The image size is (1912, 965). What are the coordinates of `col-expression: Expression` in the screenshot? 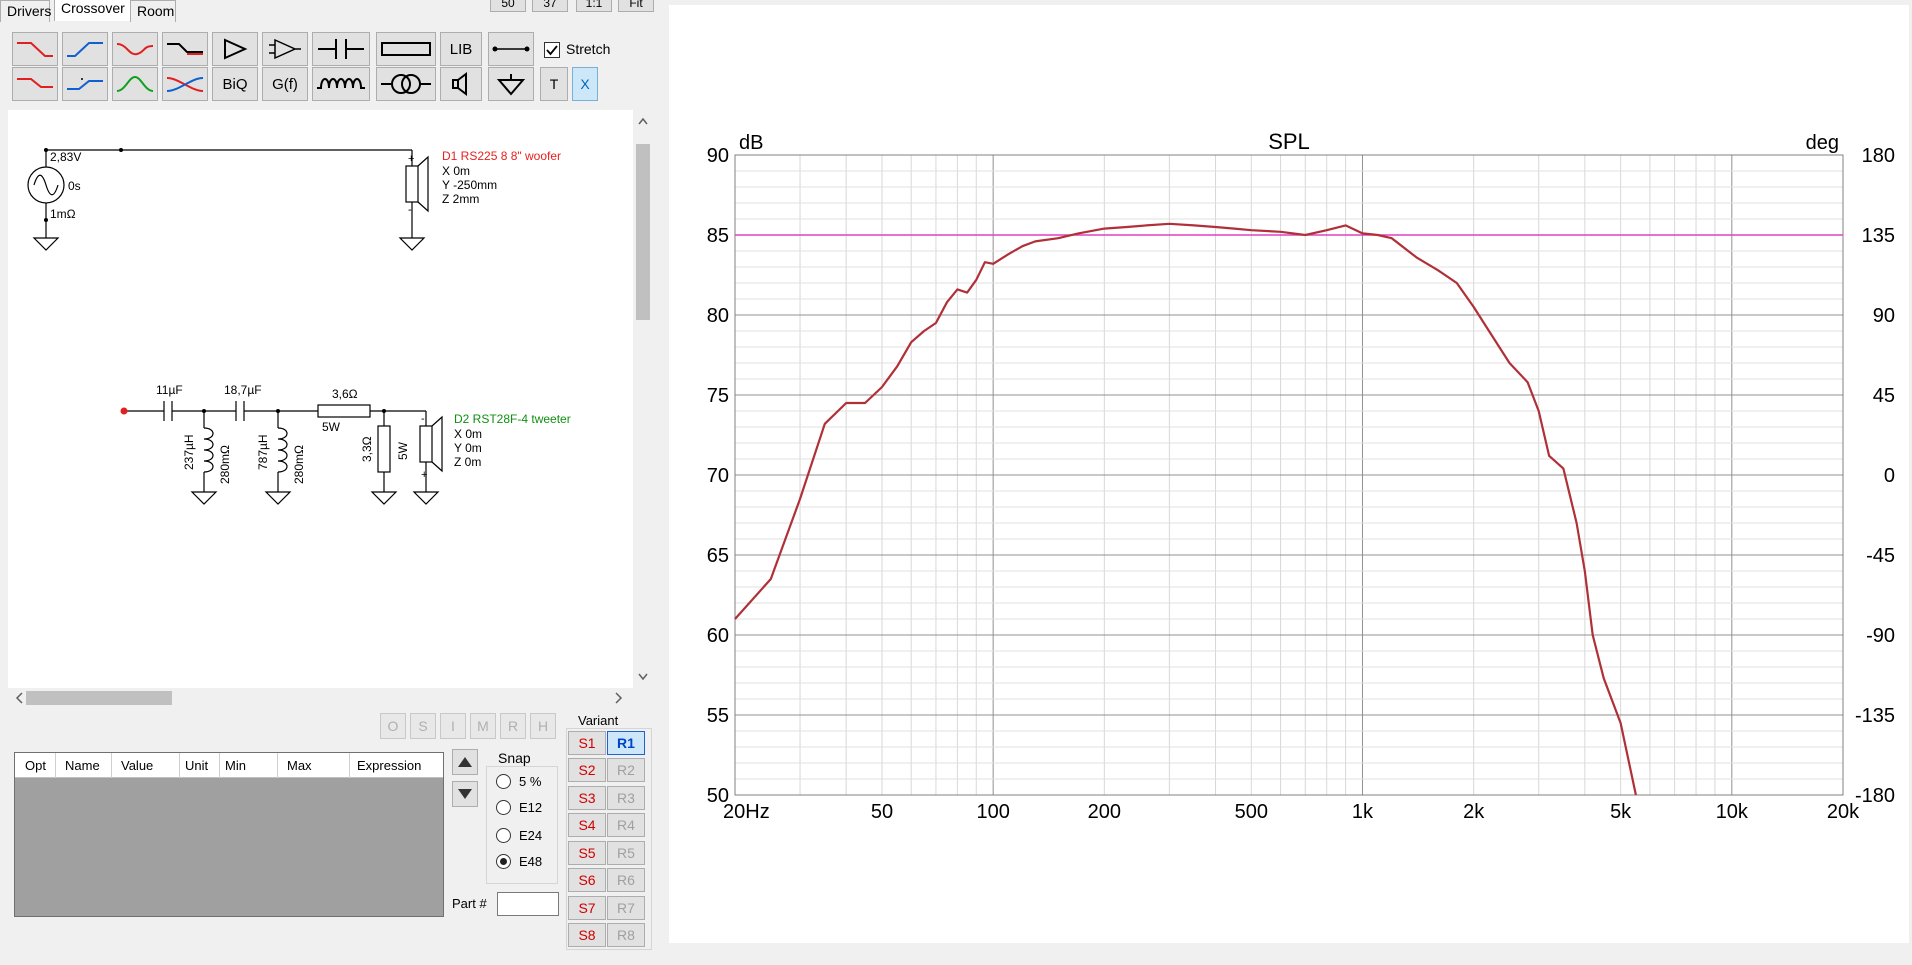 It's located at (389, 765).